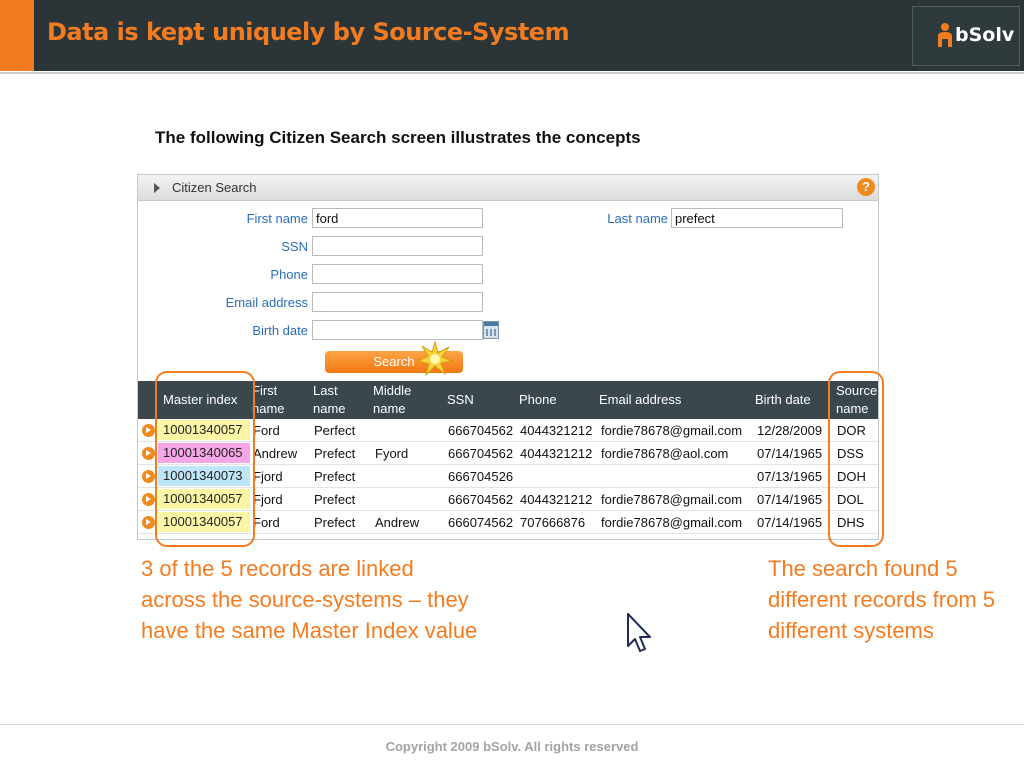 The height and width of the screenshot is (768, 1024). What do you see at coordinates (945, 35) in the screenshot?
I see `person-logo-icon` at bounding box center [945, 35].